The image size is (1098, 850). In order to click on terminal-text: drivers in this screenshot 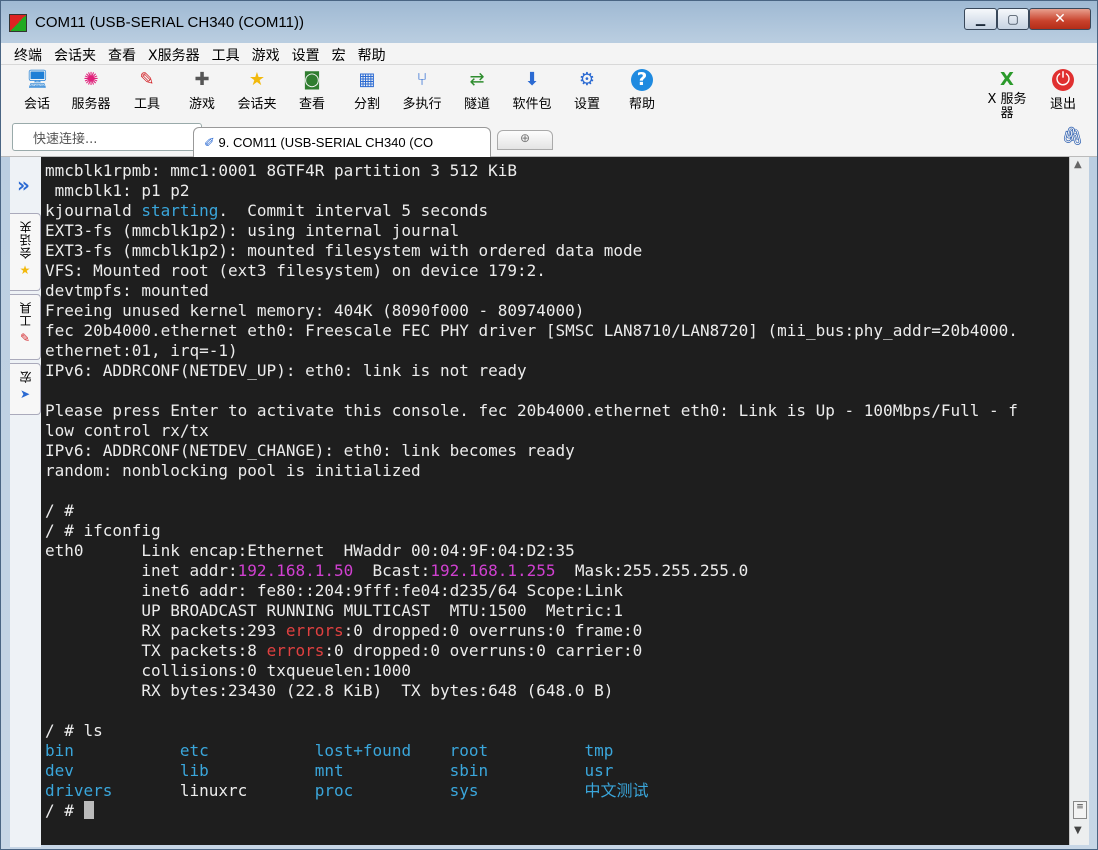, I will do `click(79, 790)`.